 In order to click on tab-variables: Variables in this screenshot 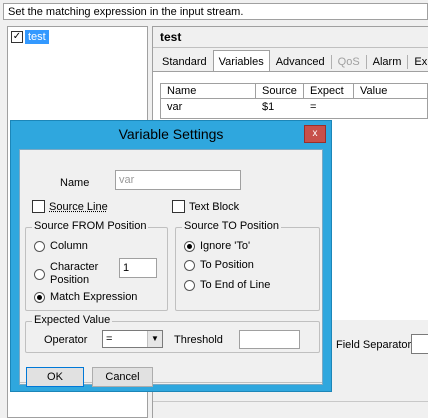, I will do `click(241, 60)`.